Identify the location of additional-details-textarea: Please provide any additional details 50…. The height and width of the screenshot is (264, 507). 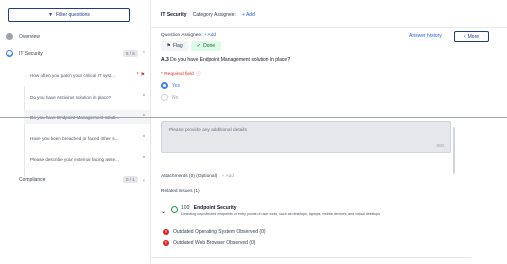
(306, 137).